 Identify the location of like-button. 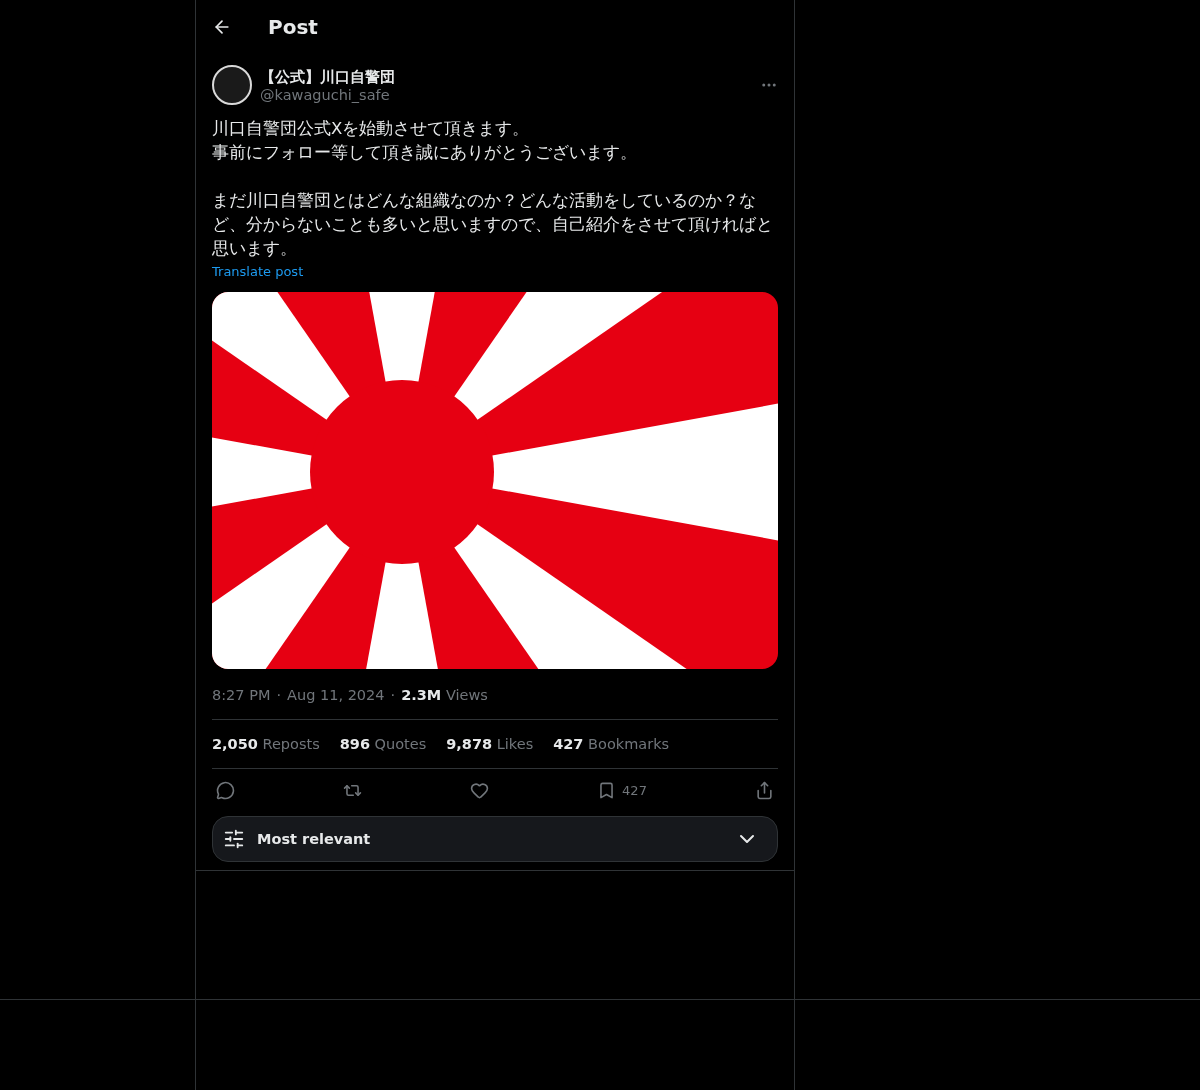
(480, 790).